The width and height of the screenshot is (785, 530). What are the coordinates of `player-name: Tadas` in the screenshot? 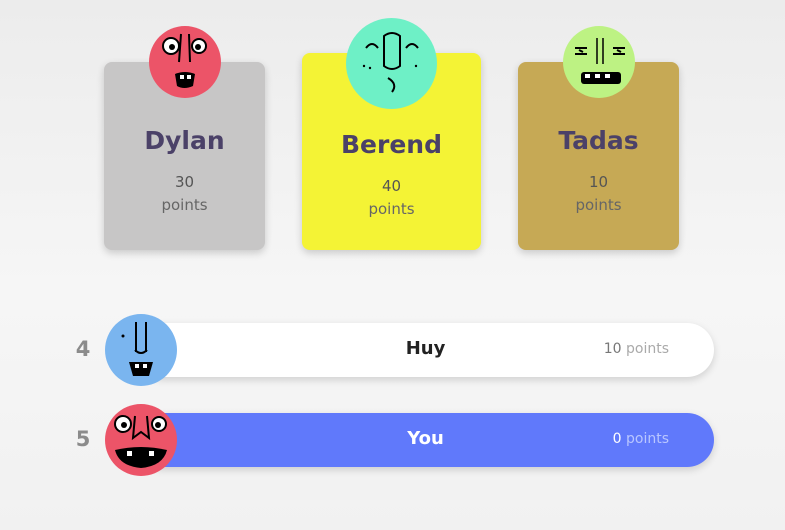 It's located at (598, 140).